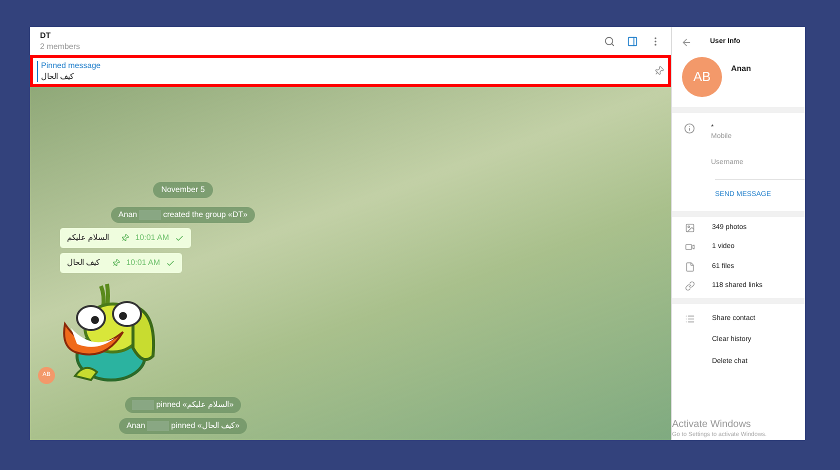 The image size is (840, 470). Describe the element at coordinates (183, 190) in the screenshot. I see `date-label: November 5` at that location.